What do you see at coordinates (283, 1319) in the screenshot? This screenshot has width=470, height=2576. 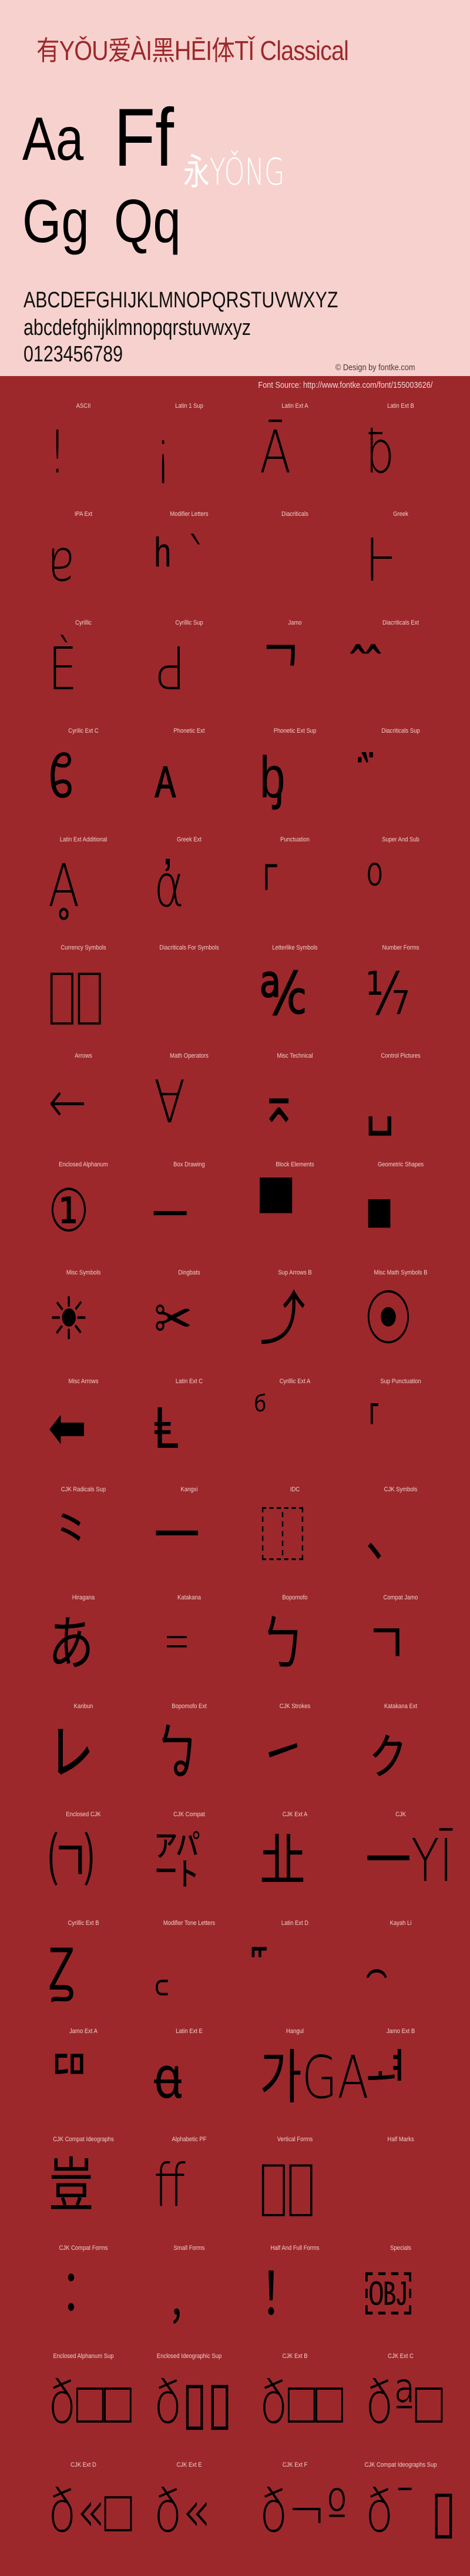 I see `block-sample-glyph: ⤴` at bounding box center [283, 1319].